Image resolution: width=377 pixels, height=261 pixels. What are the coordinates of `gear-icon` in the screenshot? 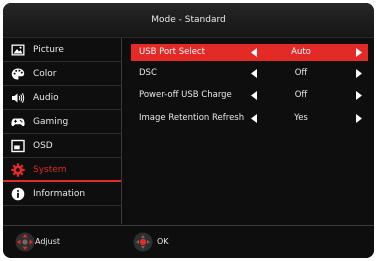 It's located at (18, 170).